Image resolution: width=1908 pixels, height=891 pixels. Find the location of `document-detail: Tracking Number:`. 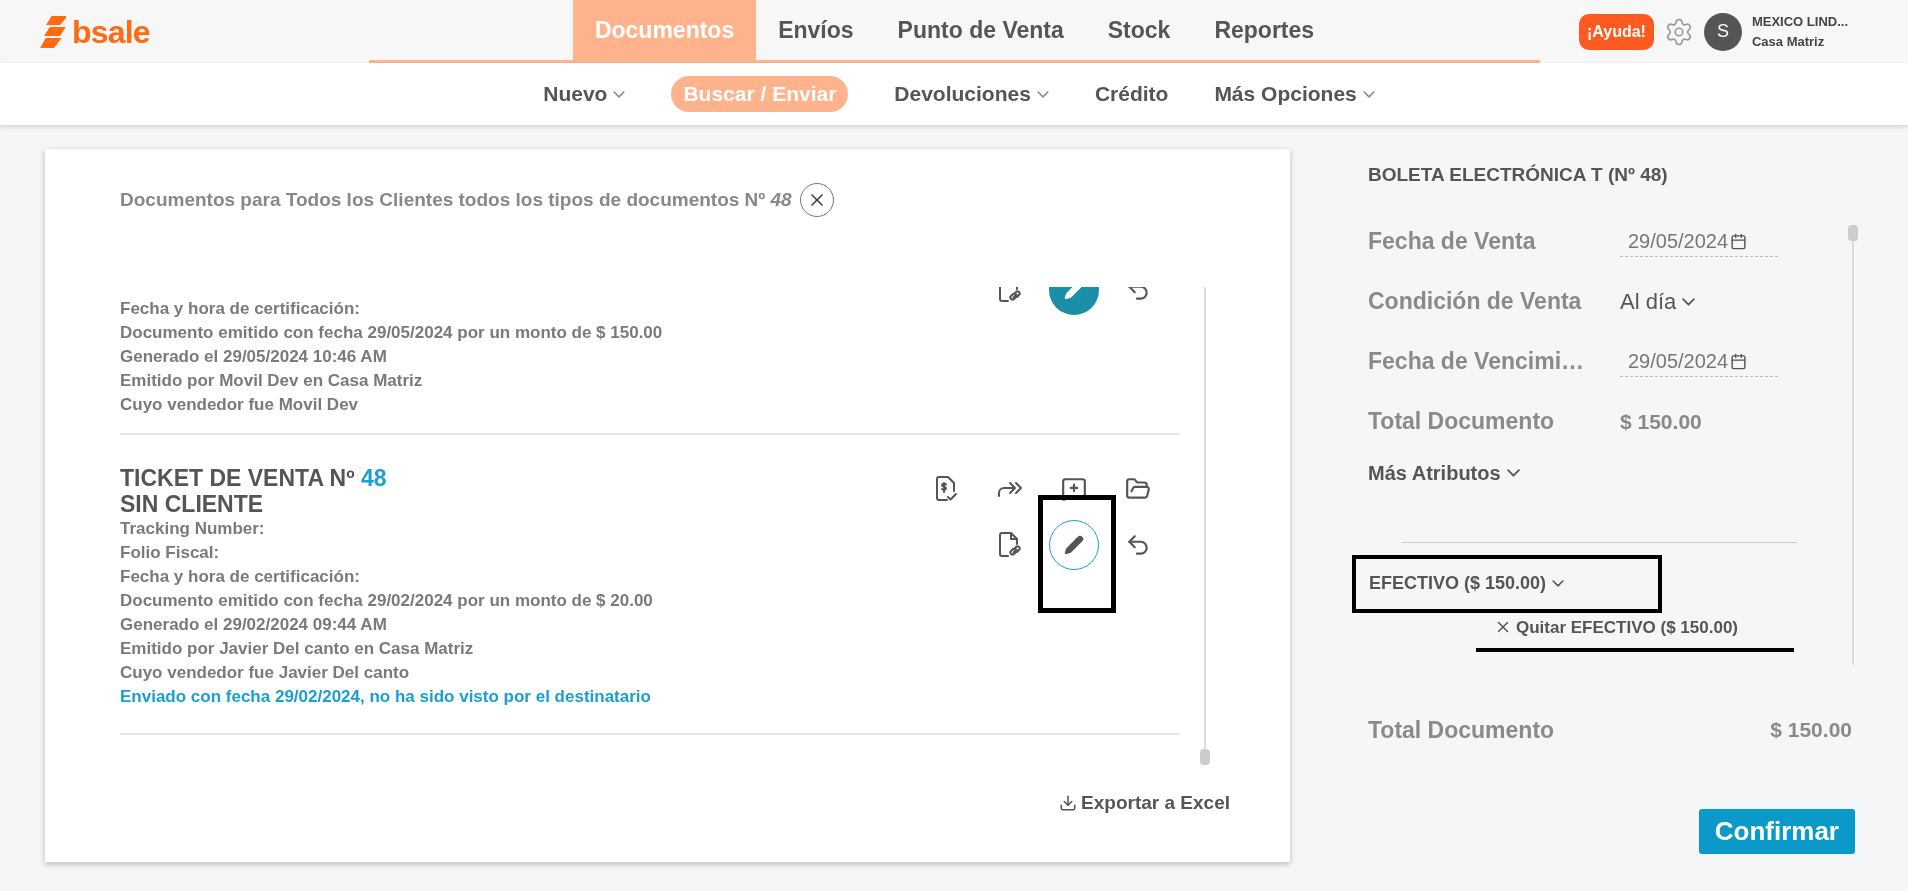

document-detail: Tracking Number: is located at coordinates (193, 529).